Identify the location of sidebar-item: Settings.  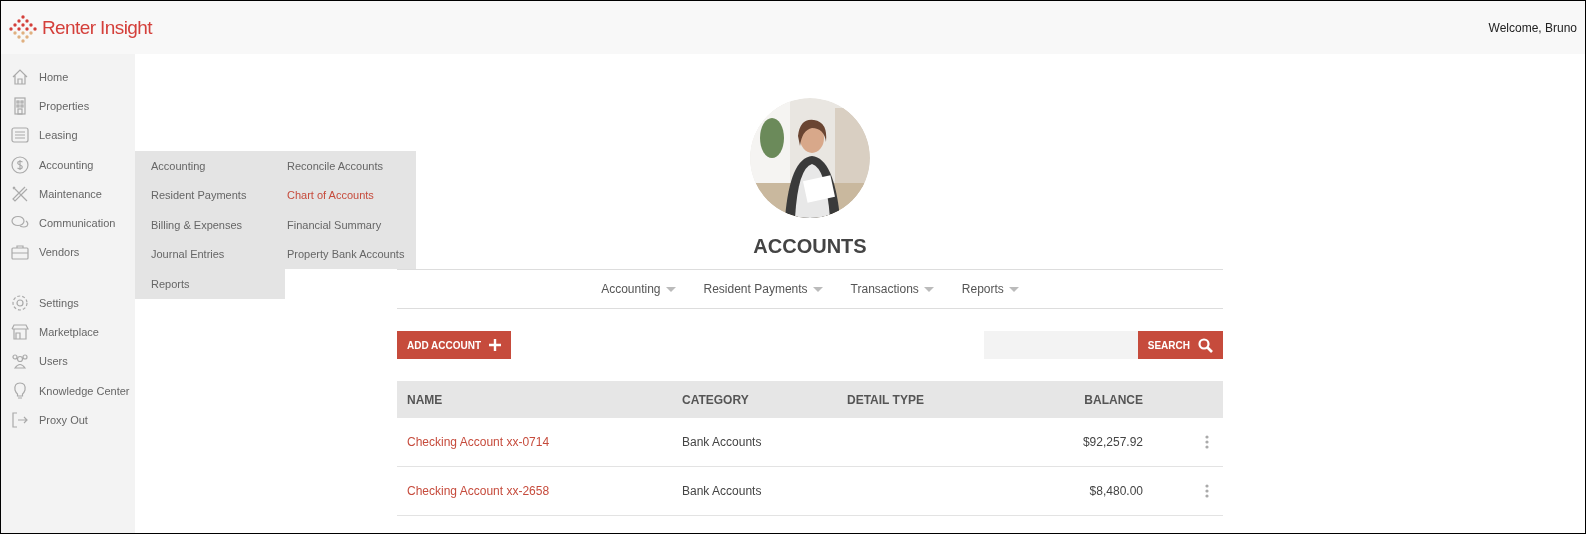
(68, 303).